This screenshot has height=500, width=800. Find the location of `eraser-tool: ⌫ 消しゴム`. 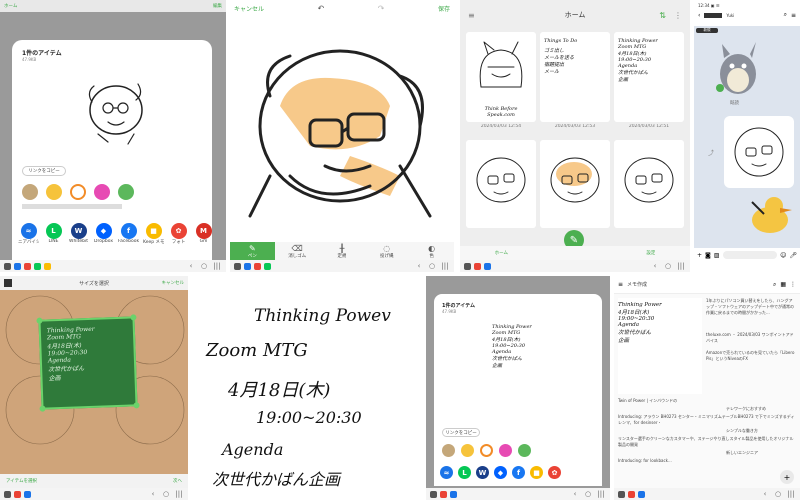

eraser-tool: ⌫ 消しゴム is located at coordinates (297, 251).